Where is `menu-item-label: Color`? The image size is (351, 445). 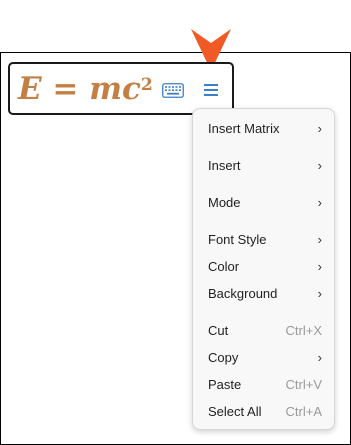
menu-item-label: Color is located at coordinates (224, 266).